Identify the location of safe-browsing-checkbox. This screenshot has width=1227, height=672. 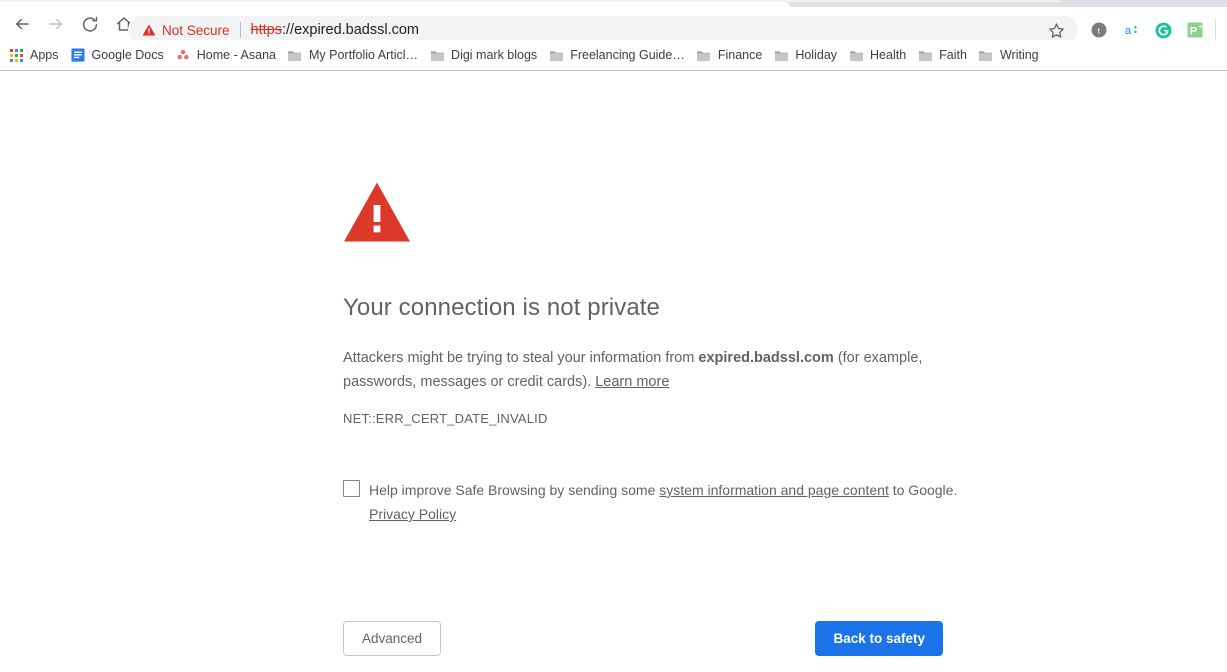
(351, 488).